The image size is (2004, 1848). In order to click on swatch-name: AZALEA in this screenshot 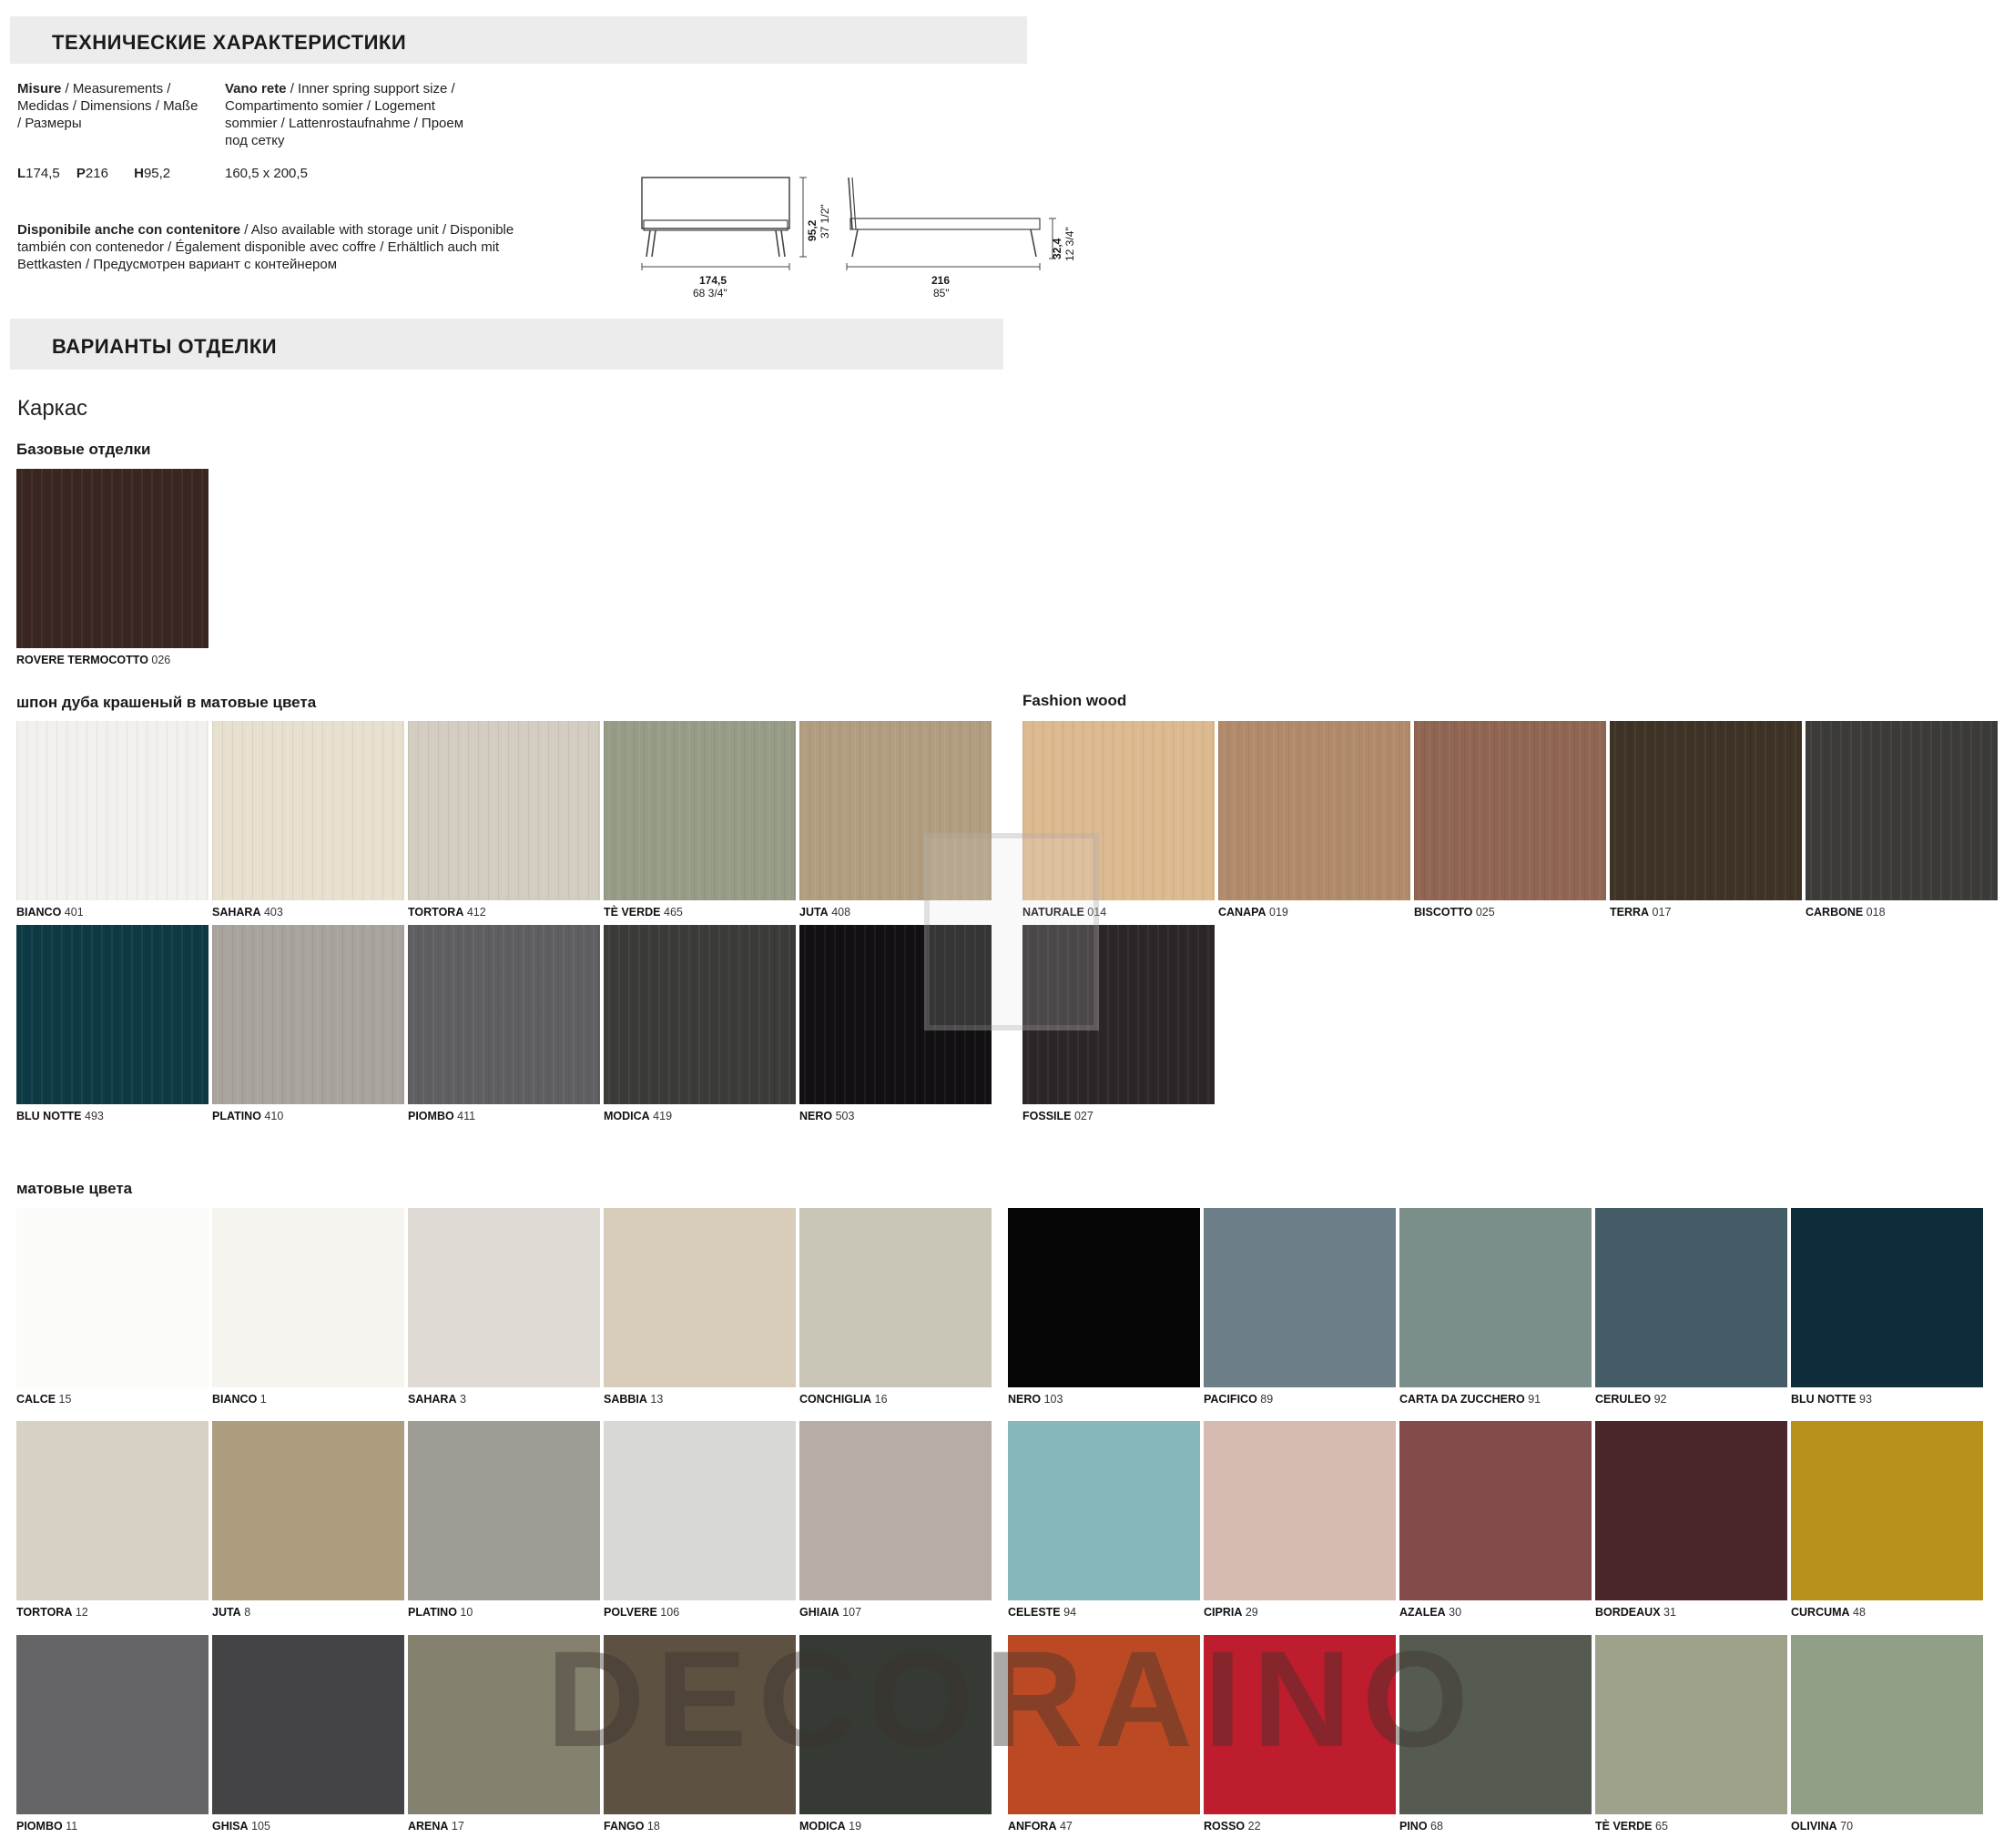, I will do `click(1422, 1612)`.